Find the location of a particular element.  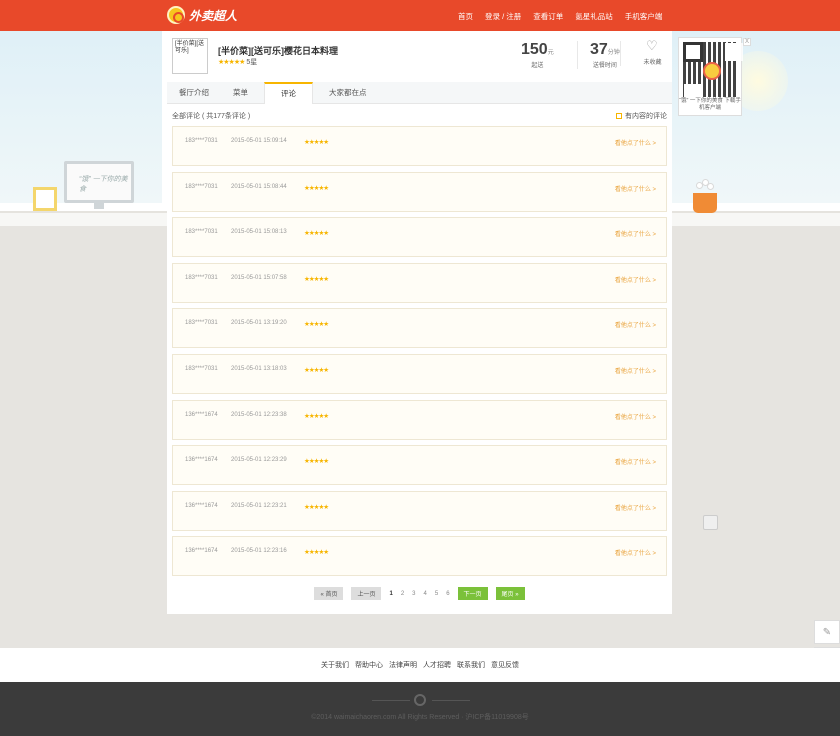

min-order-unit: 元 is located at coordinates (550, 53).